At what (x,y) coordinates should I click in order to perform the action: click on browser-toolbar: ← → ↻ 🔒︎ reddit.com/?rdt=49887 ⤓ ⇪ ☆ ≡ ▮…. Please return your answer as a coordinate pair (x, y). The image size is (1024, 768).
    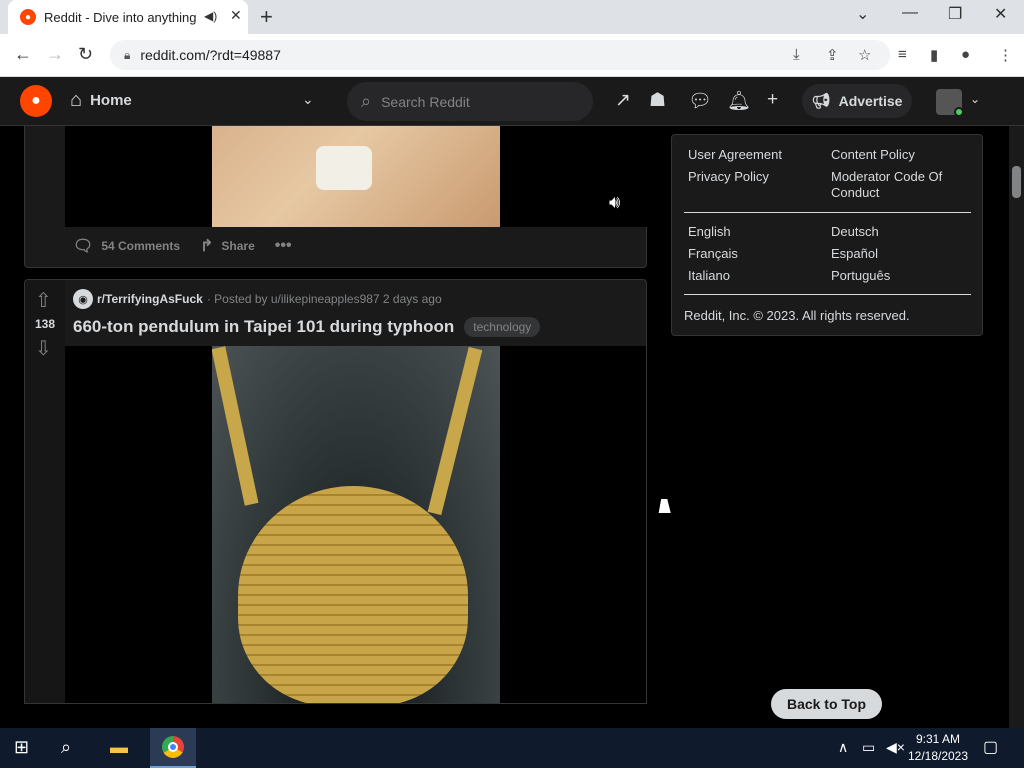
    Looking at the image, I should click on (512, 55).